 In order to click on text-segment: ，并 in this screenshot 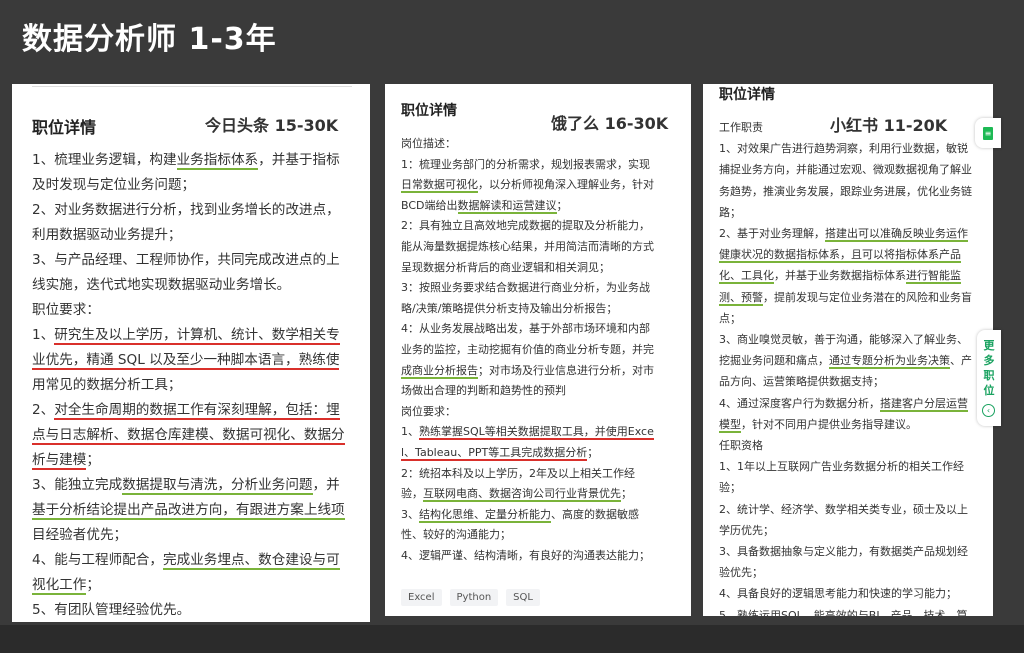, I will do `click(326, 485)`.